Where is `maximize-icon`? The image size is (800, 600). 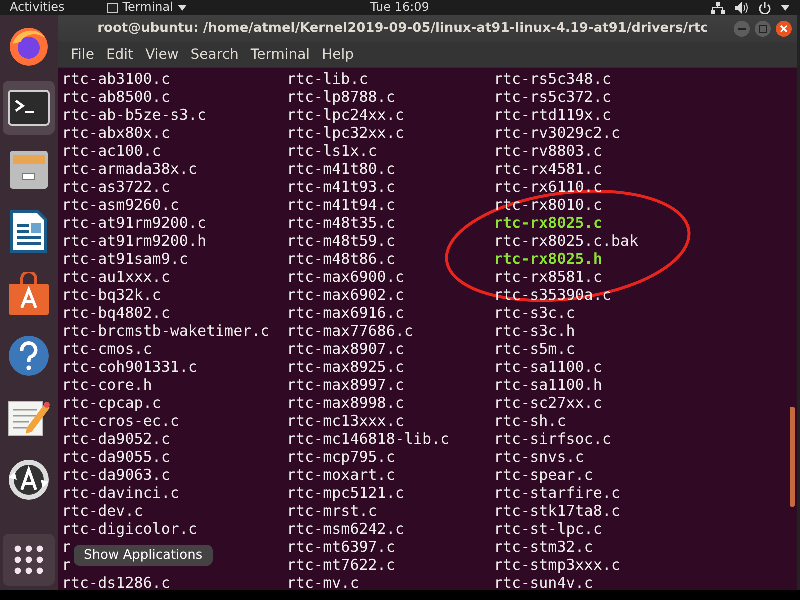 maximize-icon is located at coordinates (763, 28).